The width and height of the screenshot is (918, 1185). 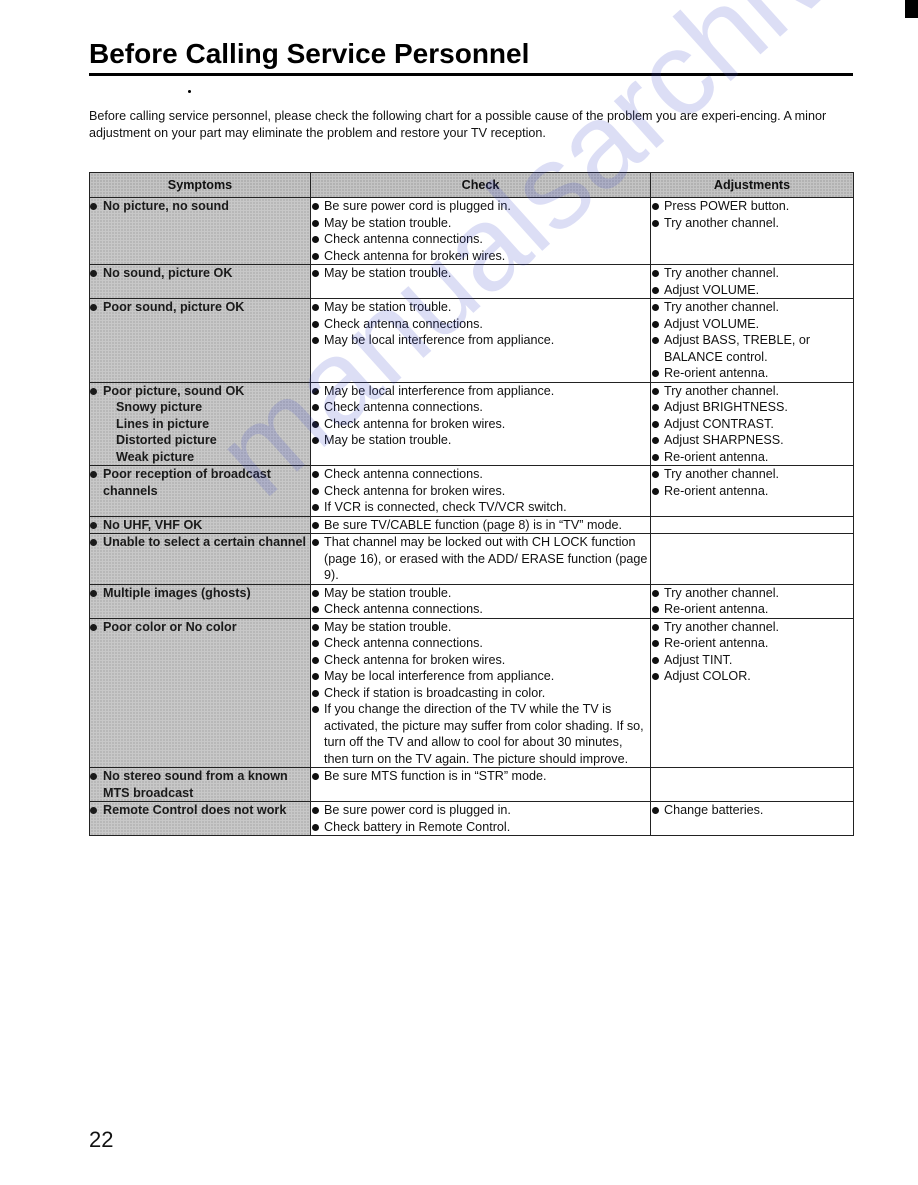 I want to click on symptom-label: No UHF, VHF OK, so click(x=200, y=525).